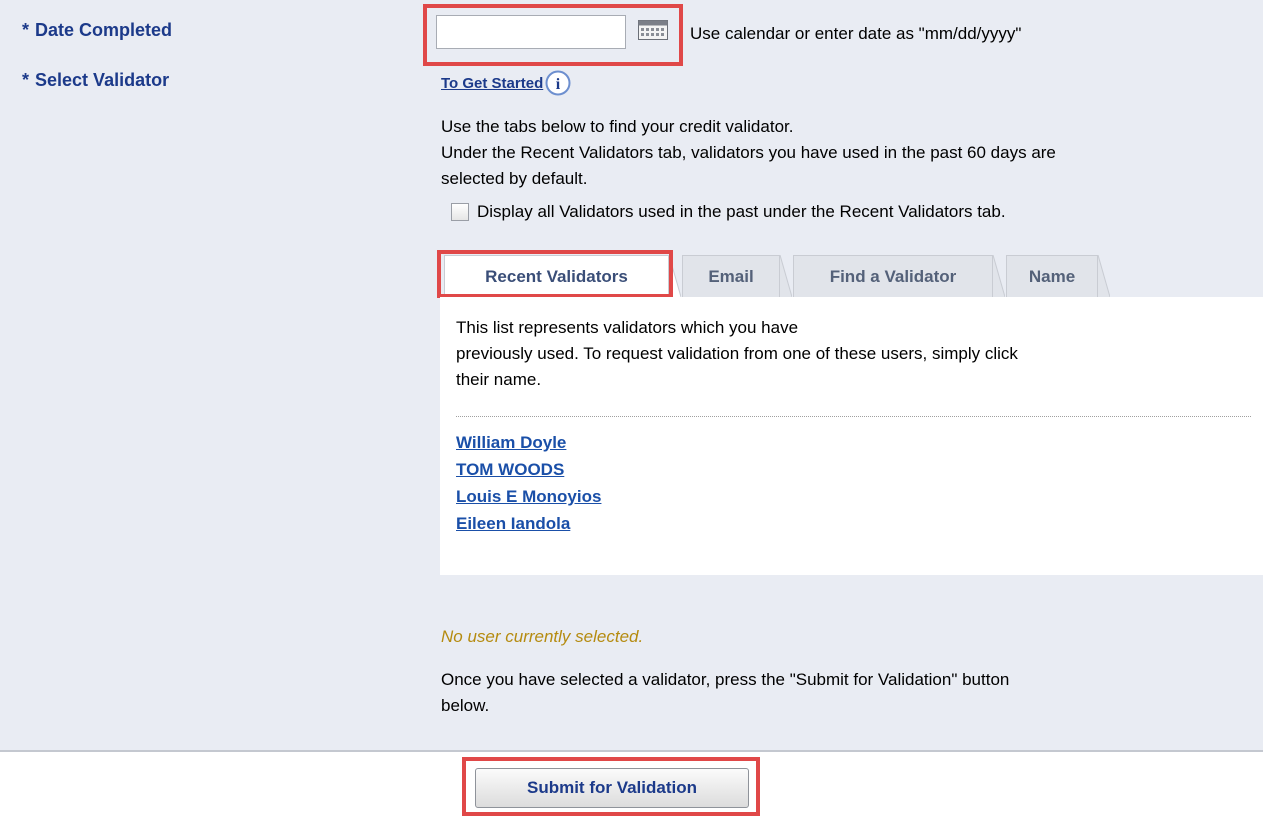 Image resolution: width=1263 pixels, height=816 pixels. Describe the element at coordinates (465, 705) in the screenshot. I see `submit-instructions-line-2: below.` at that location.